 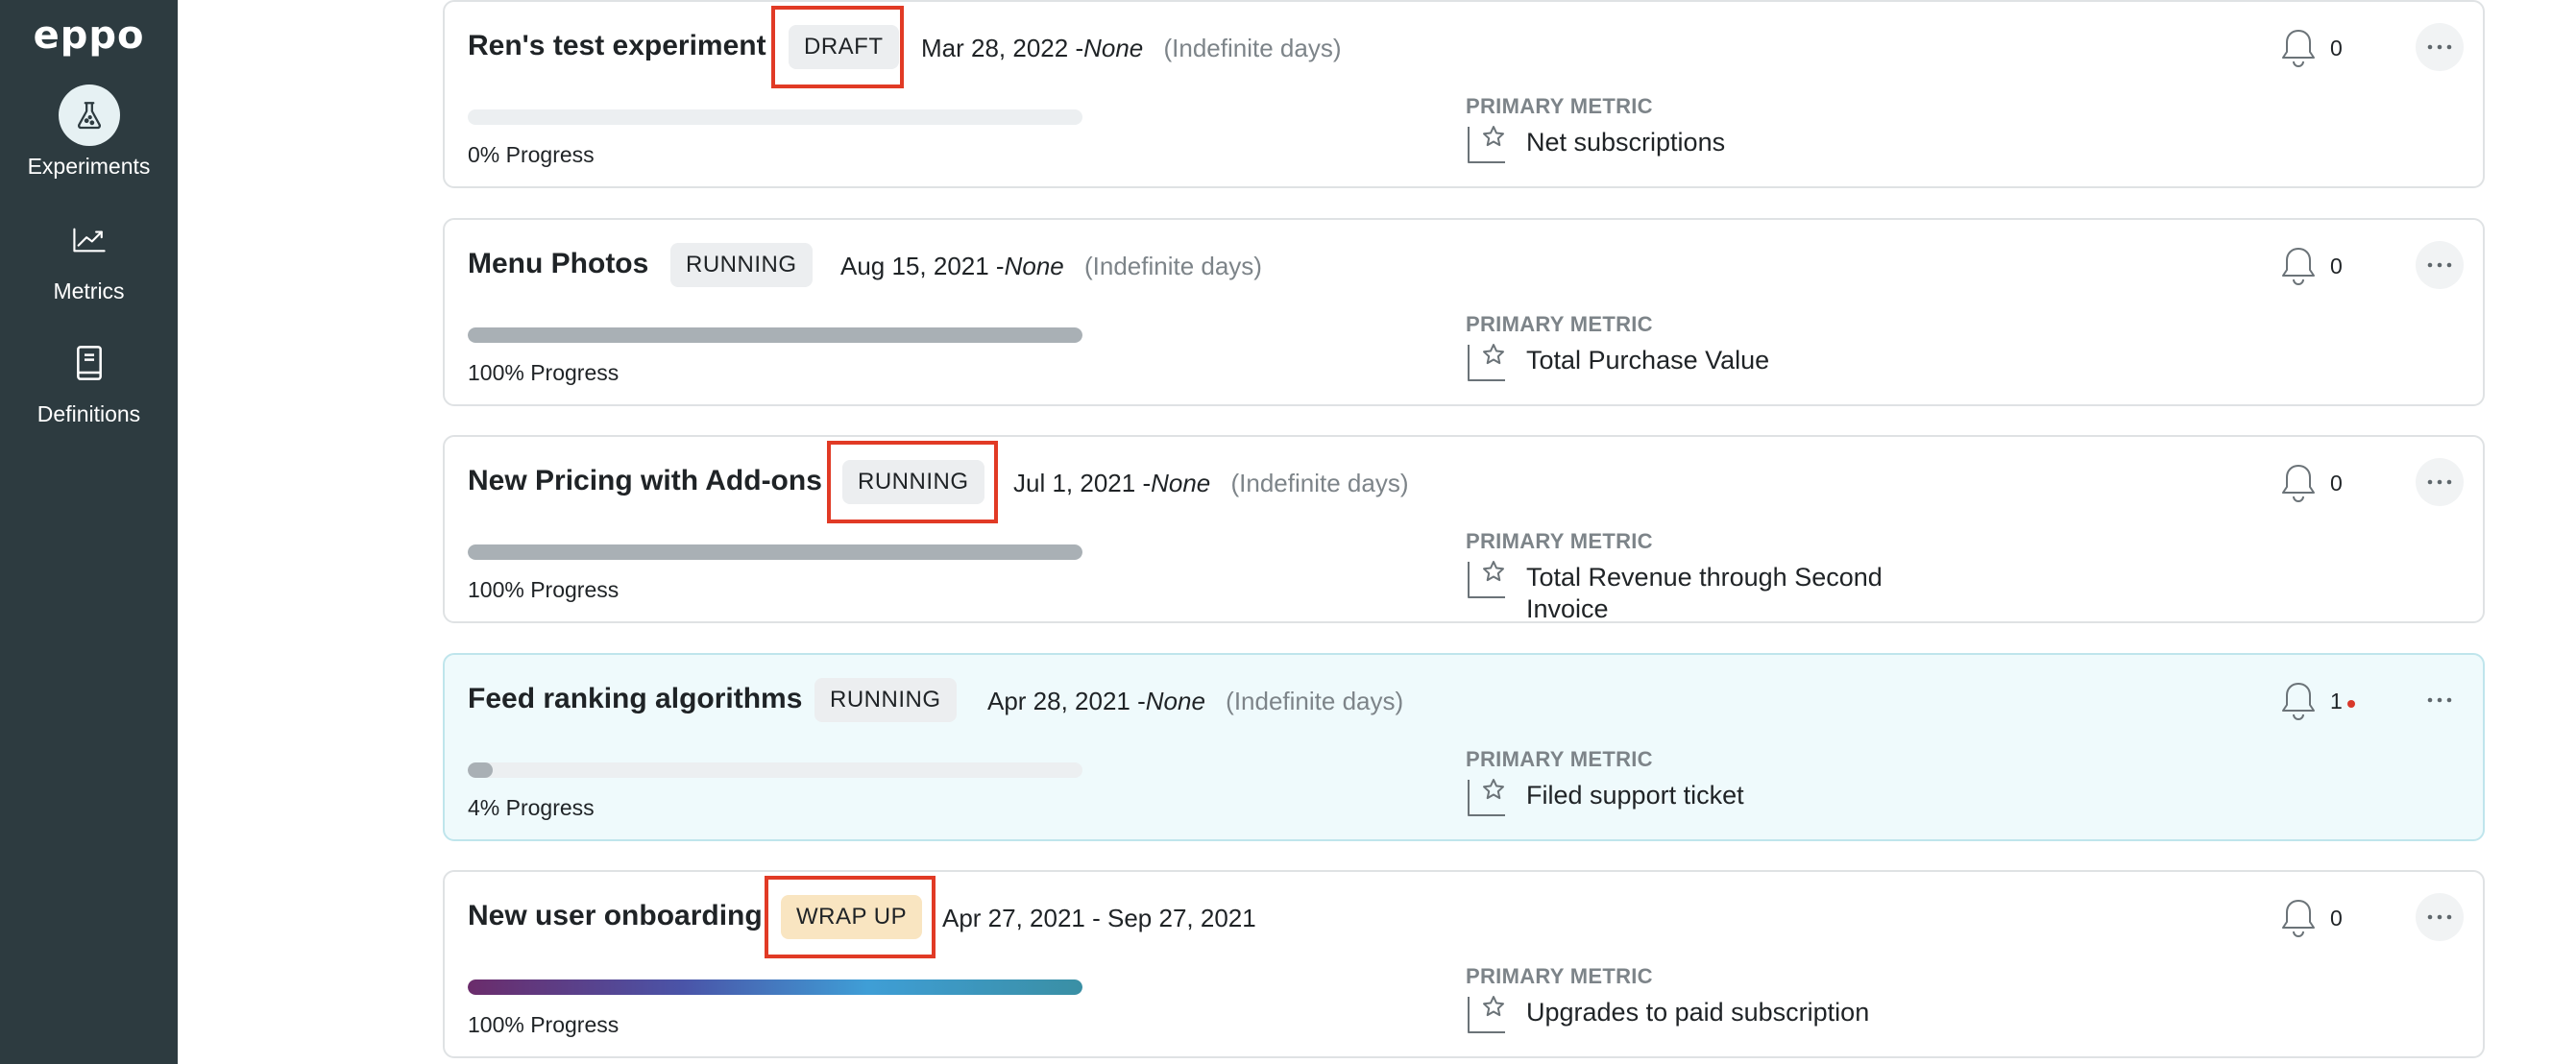 What do you see at coordinates (2351, 704) in the screenshot?
I see `unread-alert-dot` at bounding box center [2351, 704].